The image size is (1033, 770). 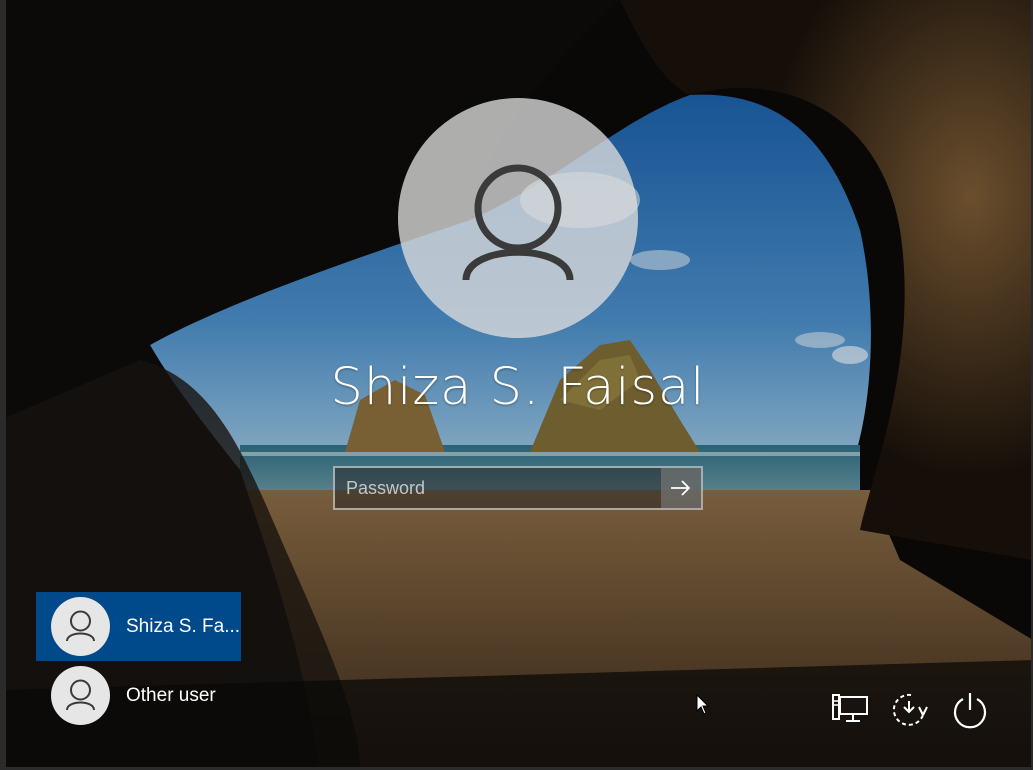 I want to click on user-avatar-large, so click(x=518, y=218).